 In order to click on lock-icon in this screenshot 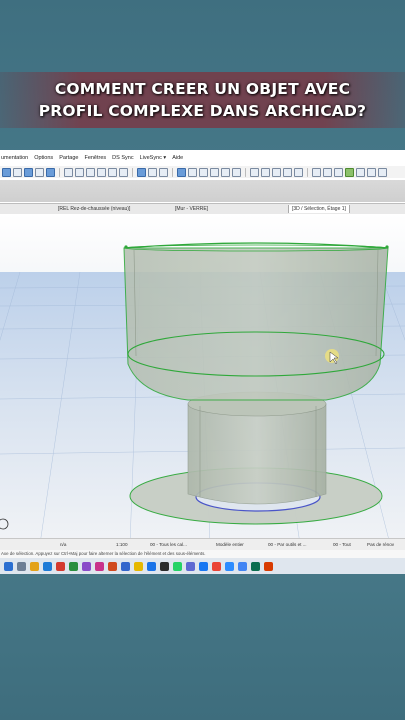, I will do `click(123, 172)`.